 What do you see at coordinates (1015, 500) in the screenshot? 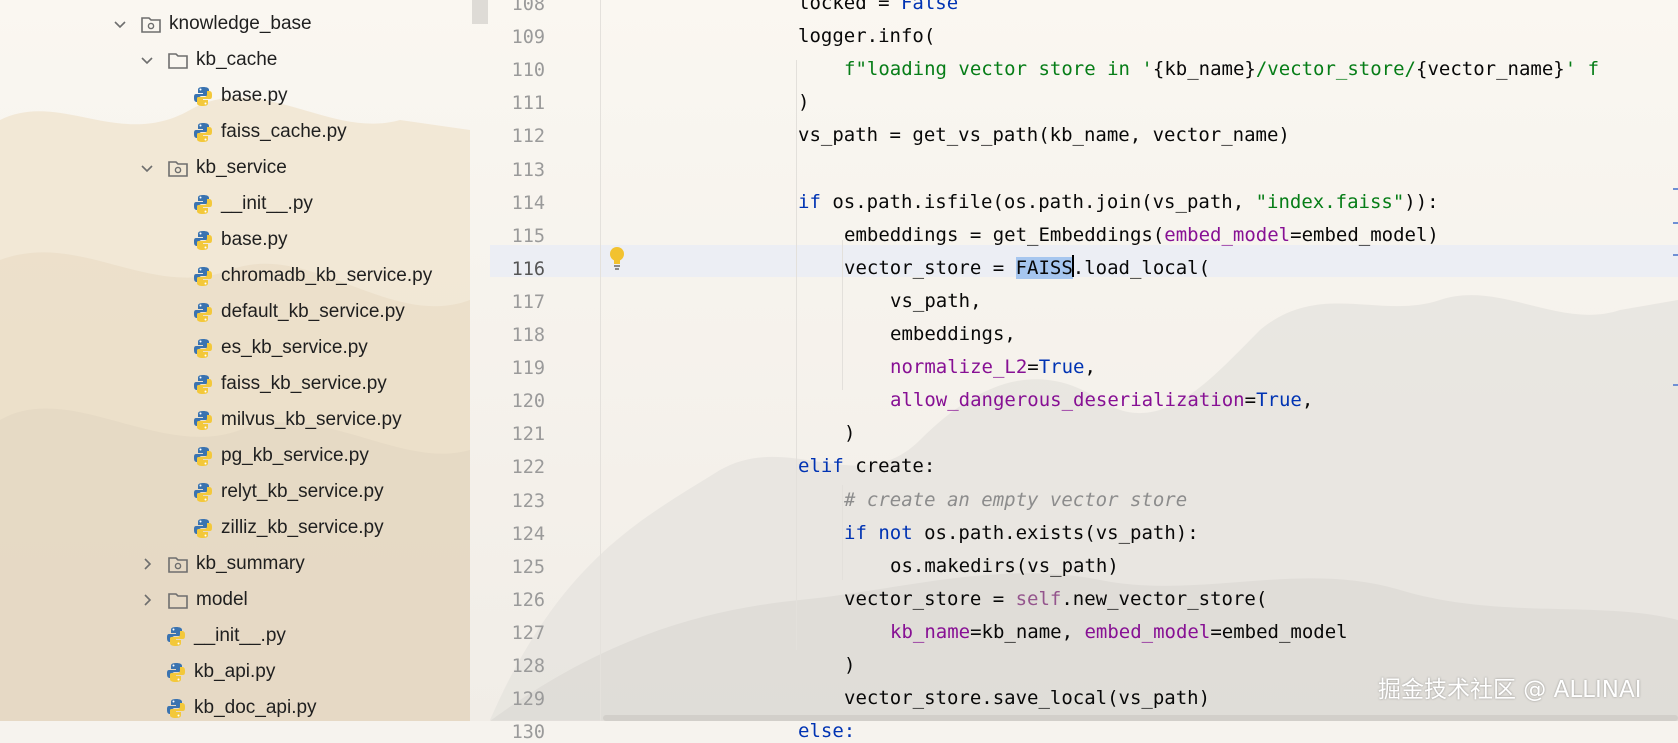
I see `code-line: # create an empty vector store` at bounding box center [1015, 500].